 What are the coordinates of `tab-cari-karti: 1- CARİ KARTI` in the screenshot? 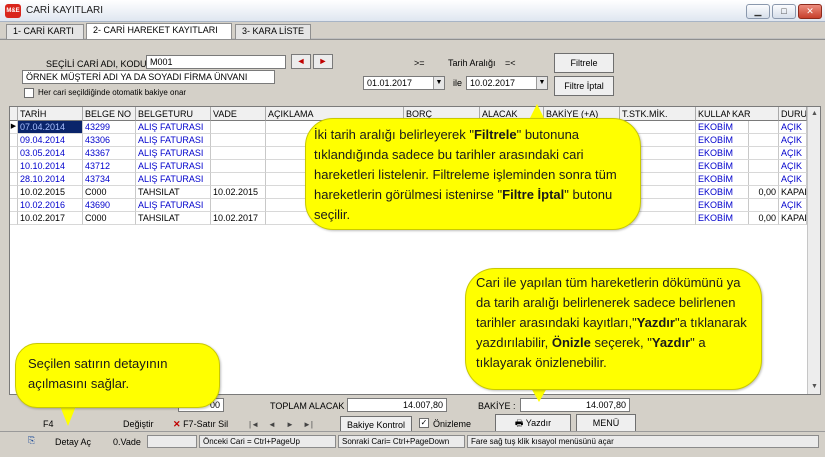 It's located at (45, 31).